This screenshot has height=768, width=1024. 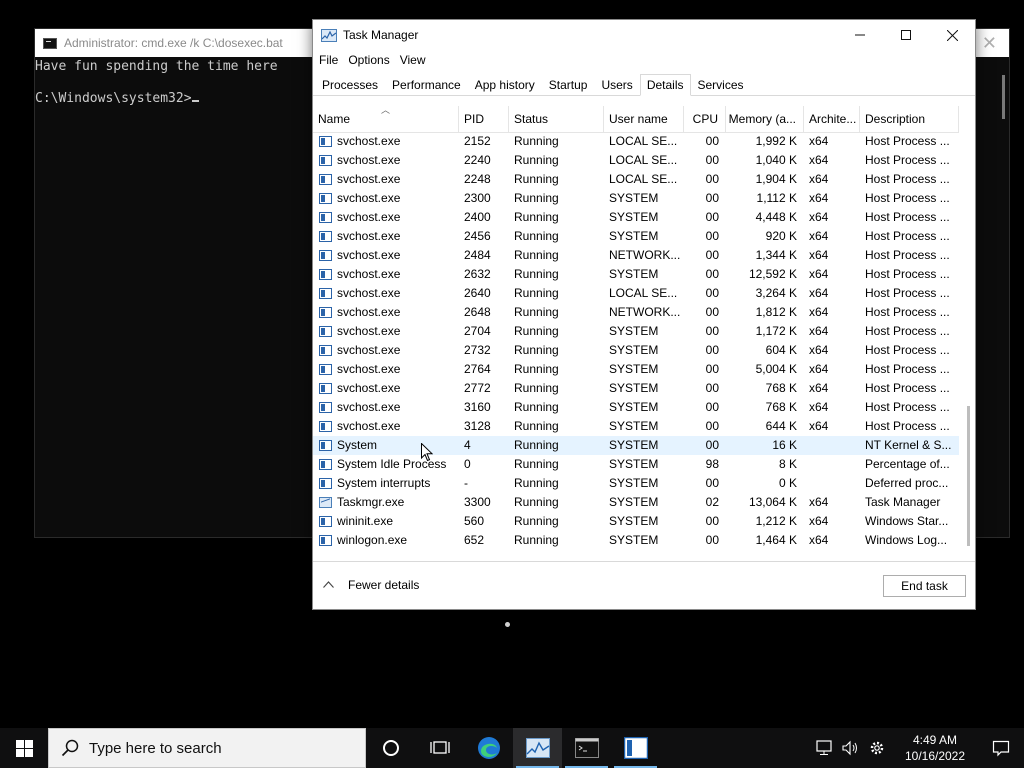 What do you see at coordinates (350, 85) in the screenshot?
I see `tab-processes: Processes` at bounding box center [350, 85].